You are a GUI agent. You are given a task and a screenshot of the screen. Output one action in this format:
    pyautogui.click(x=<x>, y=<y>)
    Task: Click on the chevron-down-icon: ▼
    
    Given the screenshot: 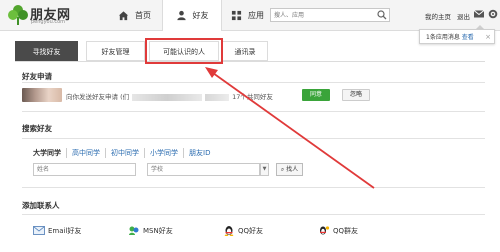 What is the action you would take?
    pyautogui.click(x=264, y=169)
    